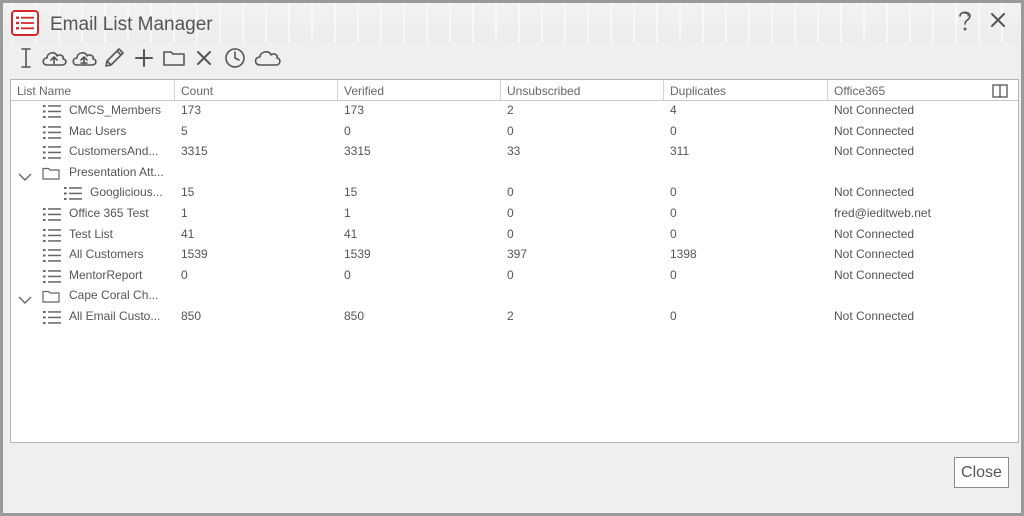 This screenshot has width=1024, height=516. Describe the element at coordinates (514, 132) in the screenshot. I see `table-row: Mac Users 5 0 0 0 Not Connected` at that location.